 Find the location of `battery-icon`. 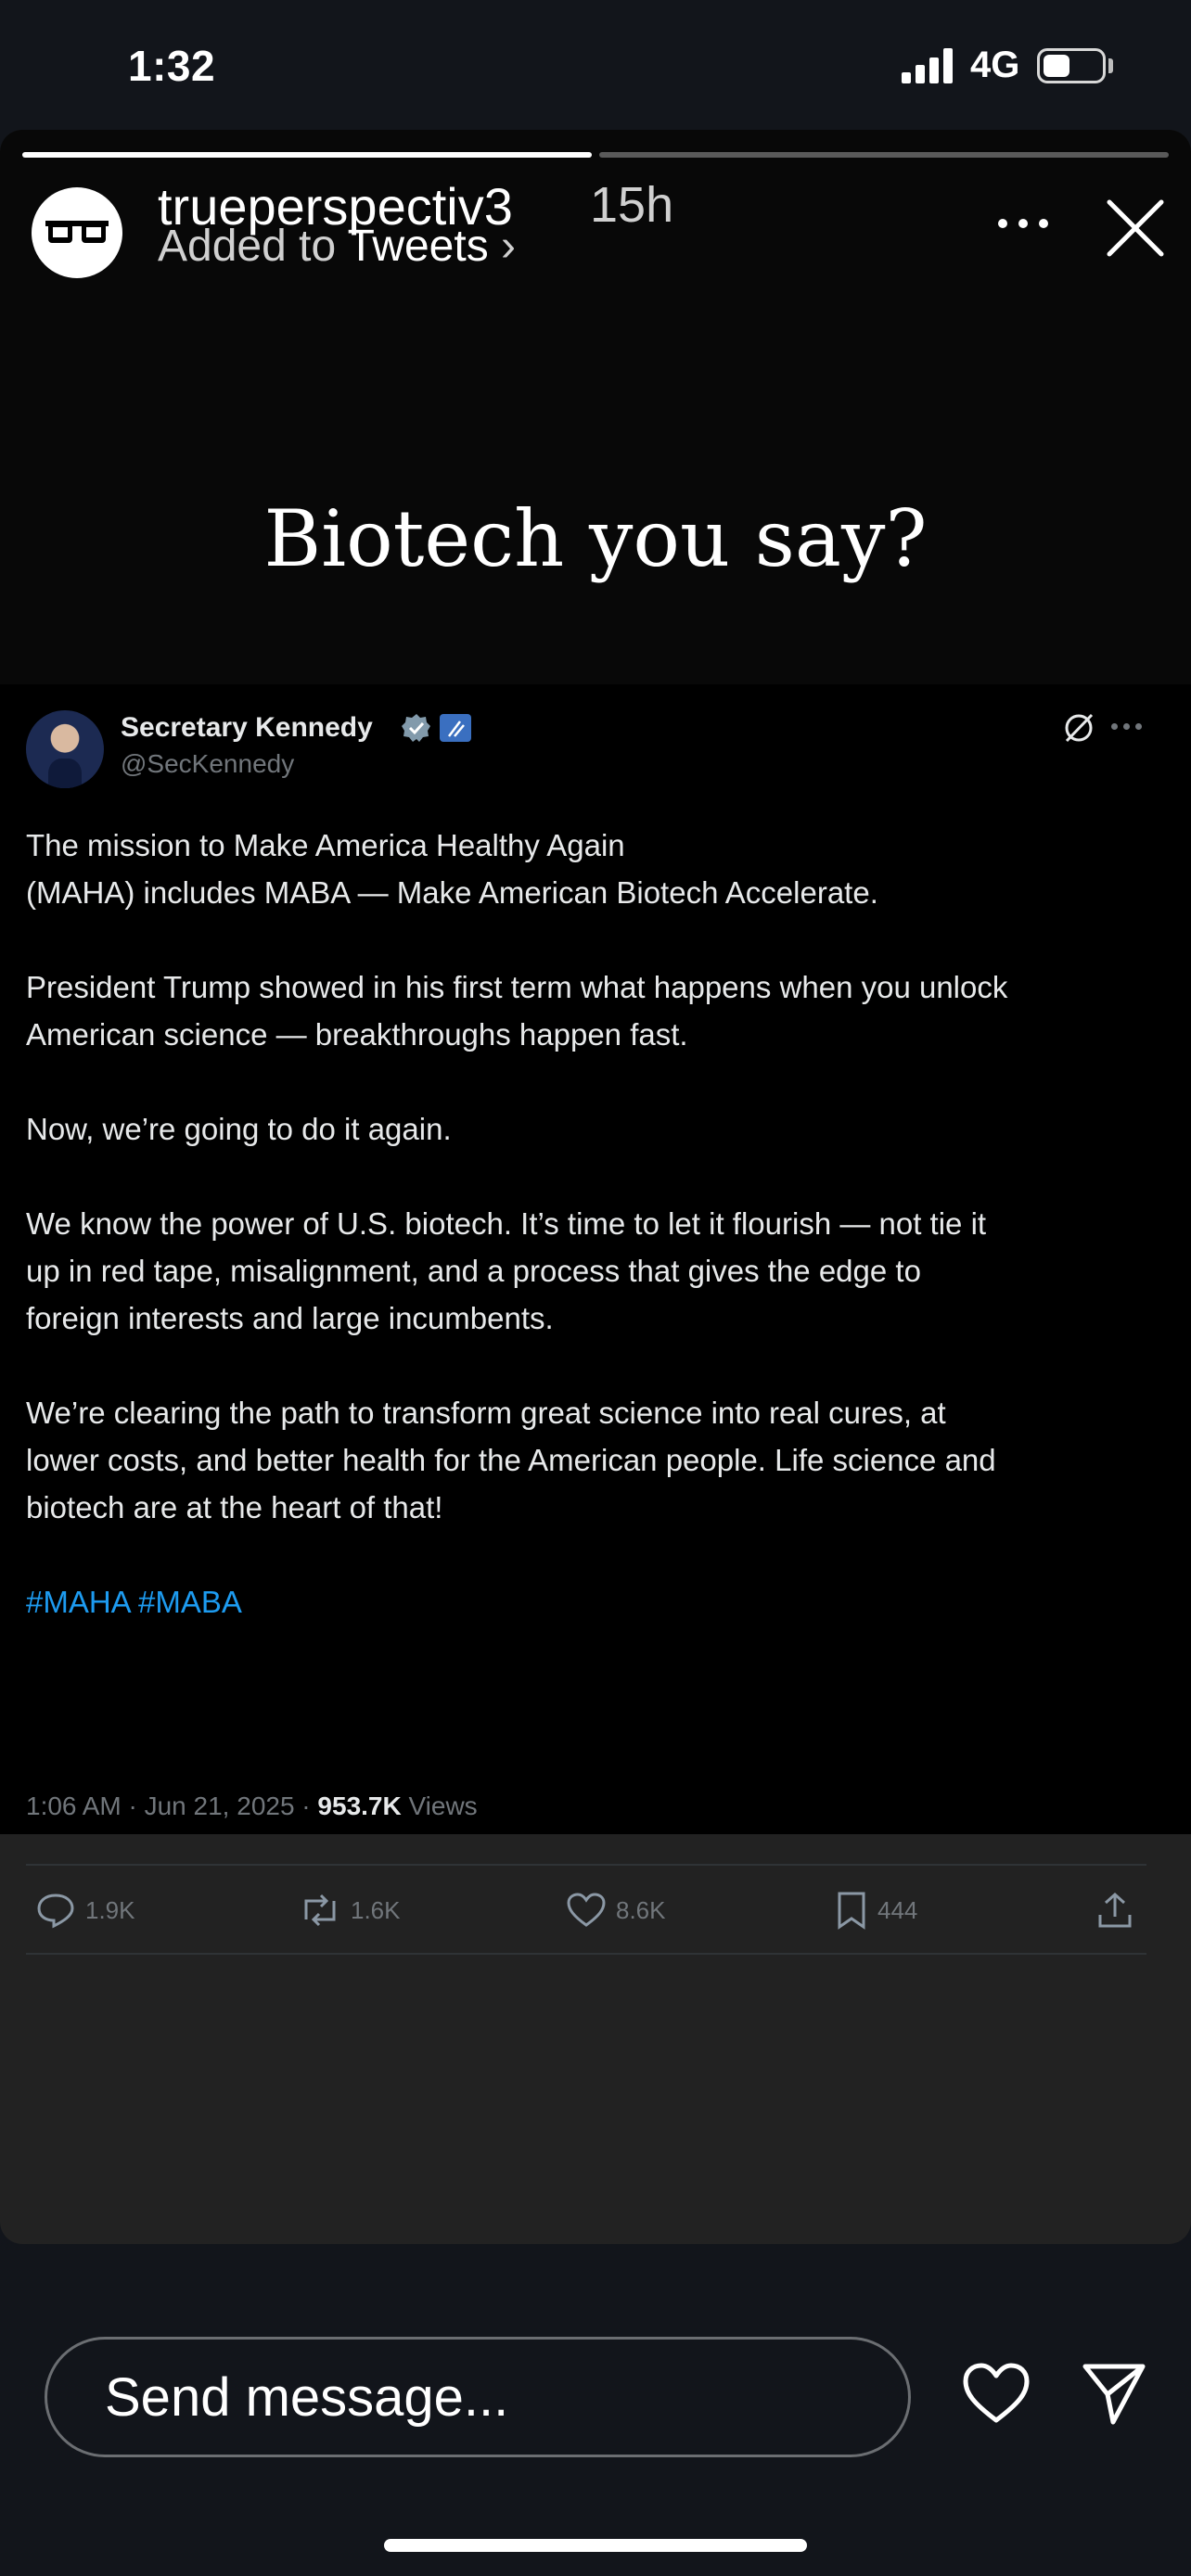

battery-icon is located at coordinates (1071, 66).